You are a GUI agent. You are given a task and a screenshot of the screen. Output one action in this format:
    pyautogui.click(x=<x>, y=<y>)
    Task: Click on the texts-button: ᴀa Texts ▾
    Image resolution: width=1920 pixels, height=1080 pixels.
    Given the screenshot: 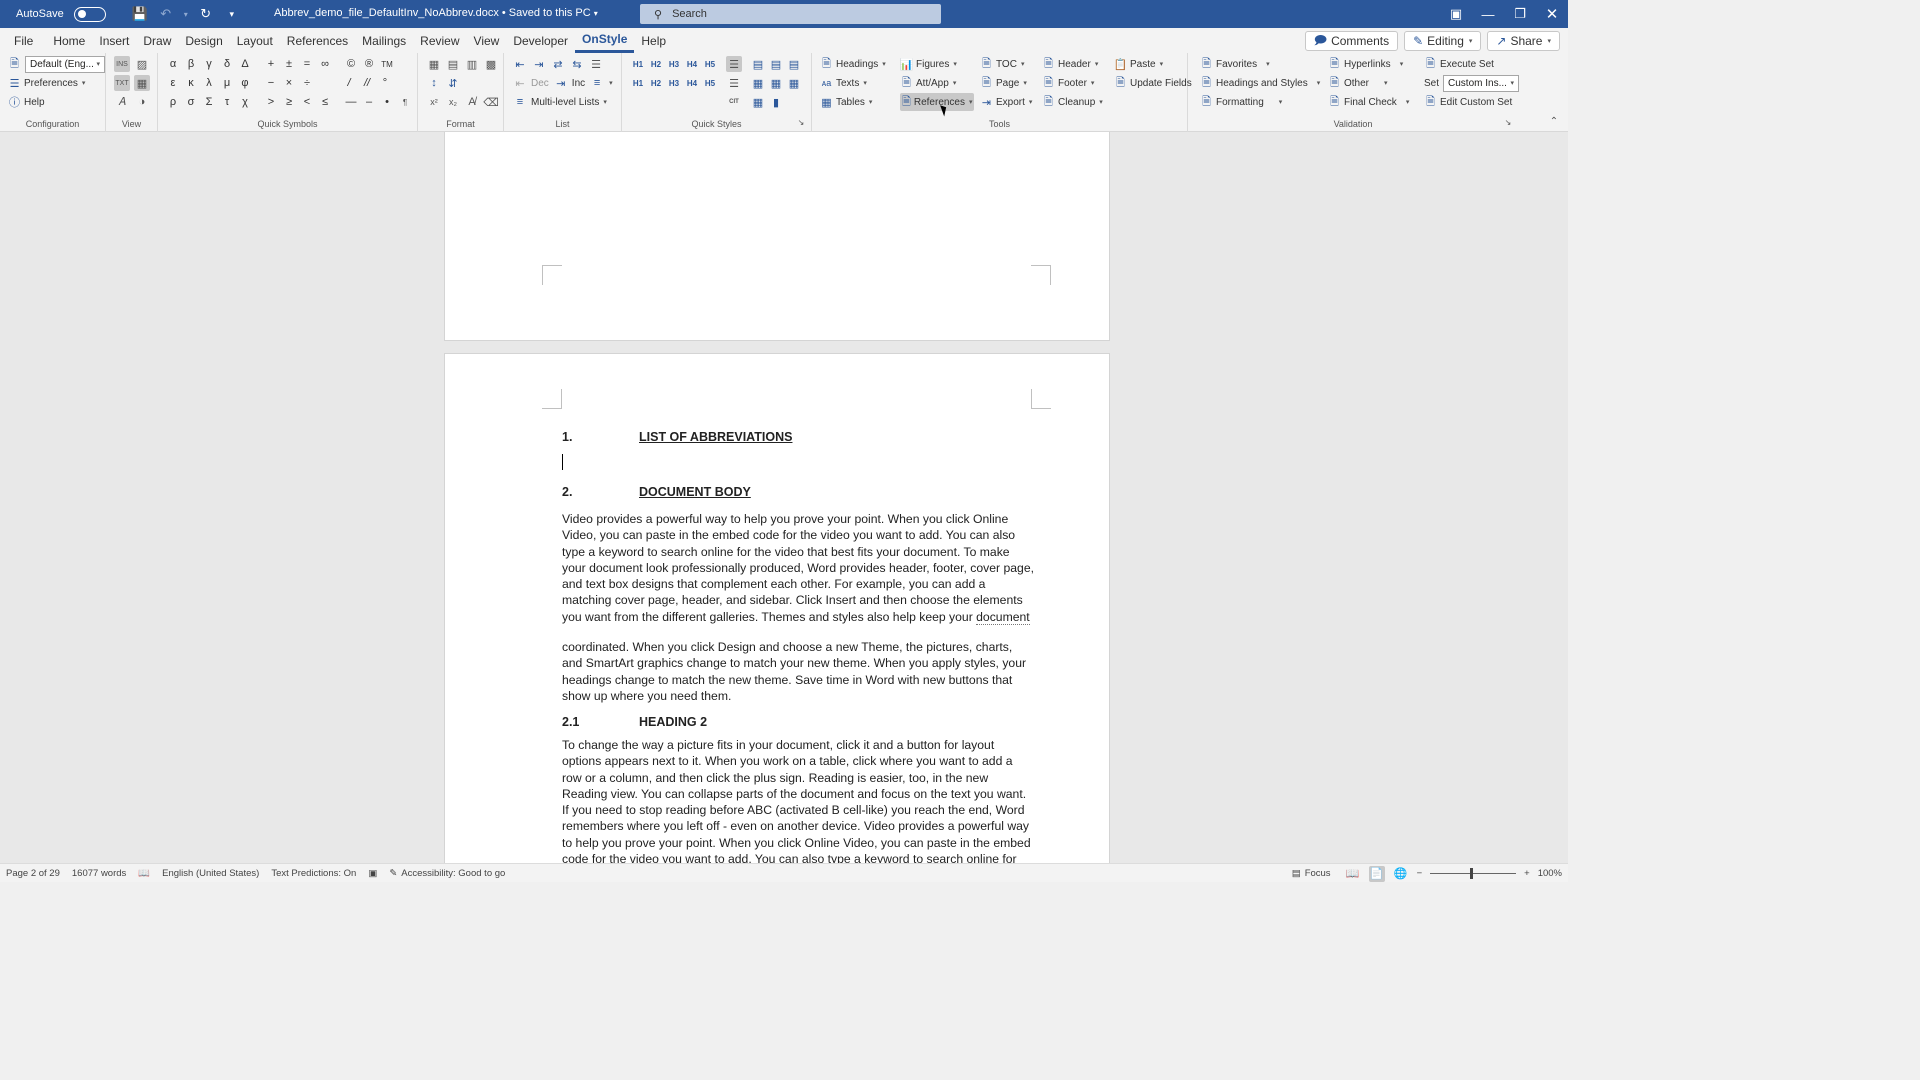 What is the action you would take?
    pyautogui.click(x=858, y=83)
    